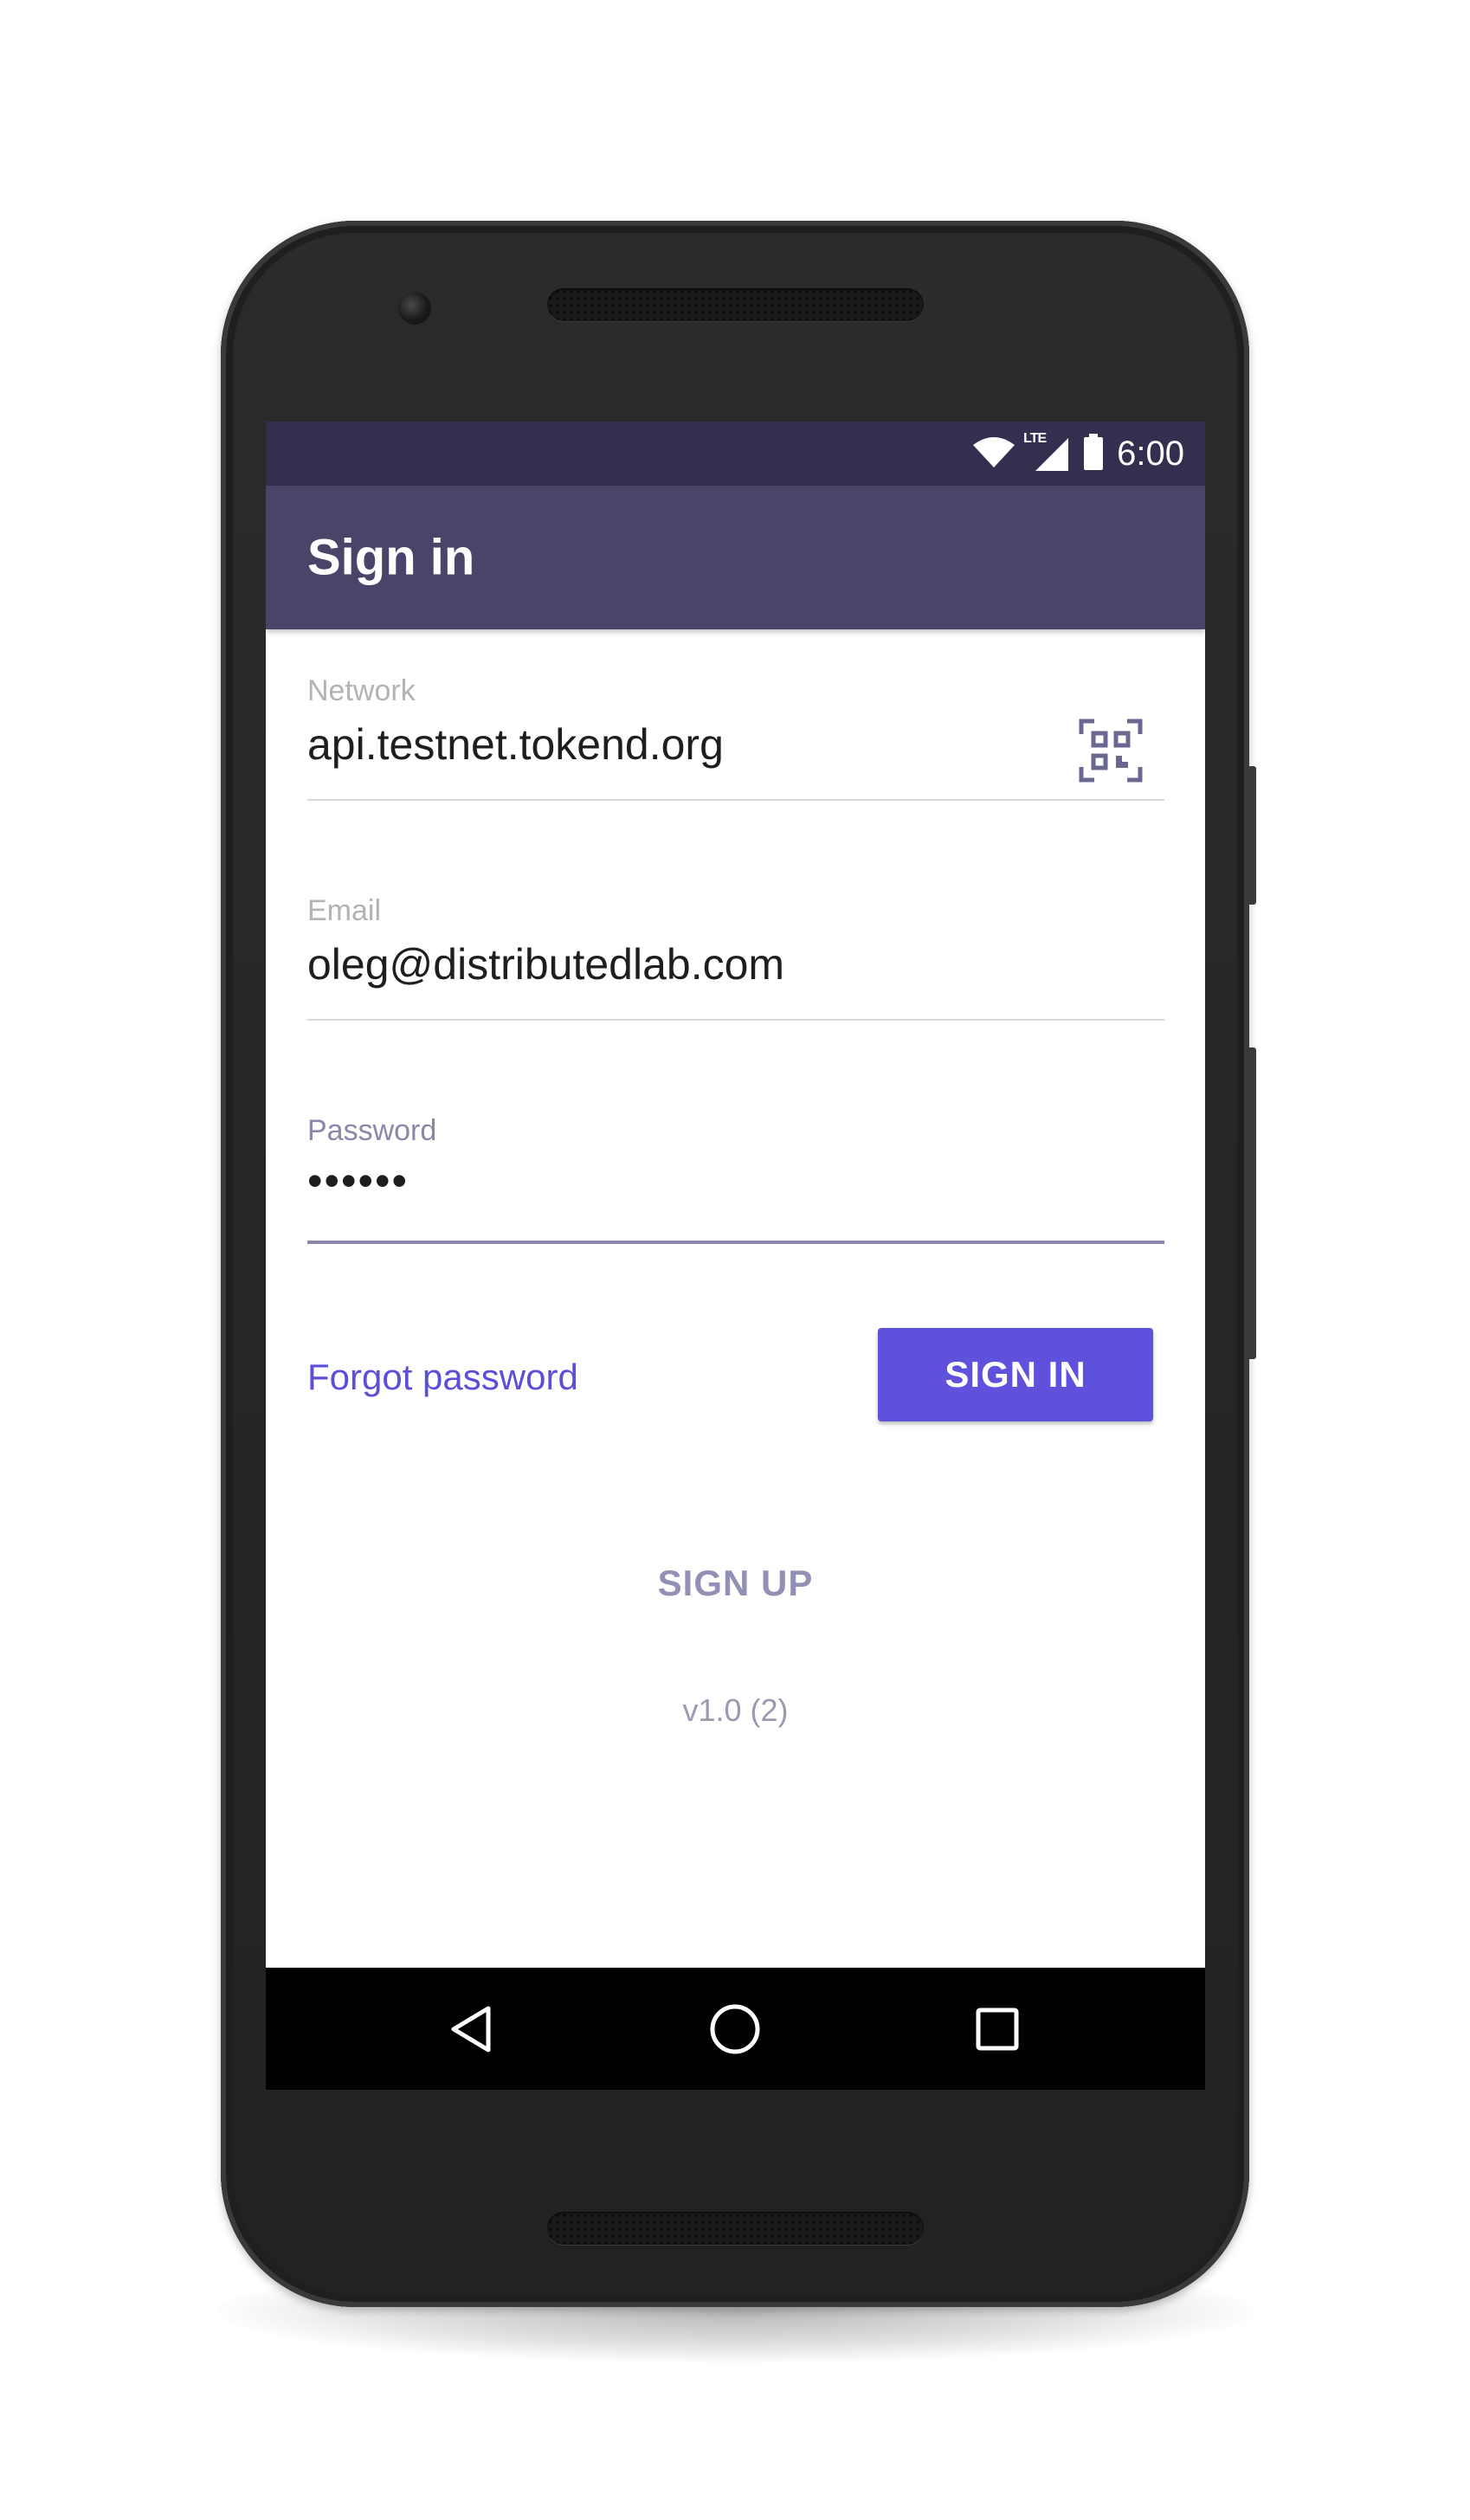 This screenshot has width=1470, height=2520. What do you see at coordinates (391, 557) in the screenshot?
I see `page-title: Sign in` at bounding box center [391, 557].